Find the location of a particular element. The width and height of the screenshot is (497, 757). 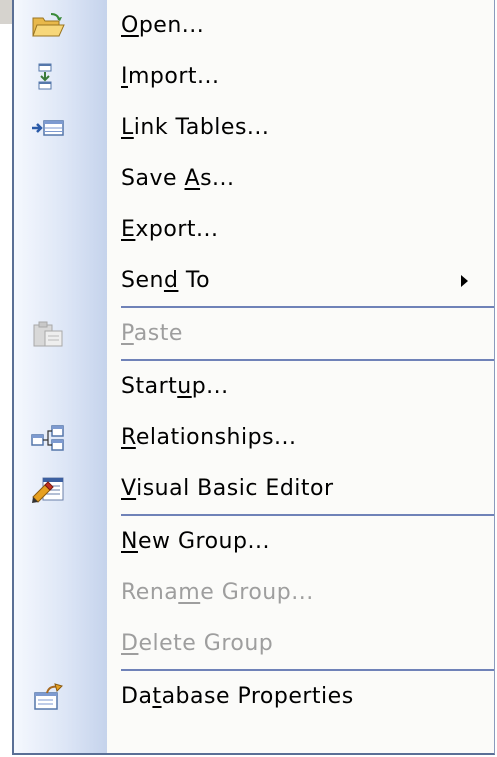

menu-item-label: Paste is located at coordinates (152, 333).